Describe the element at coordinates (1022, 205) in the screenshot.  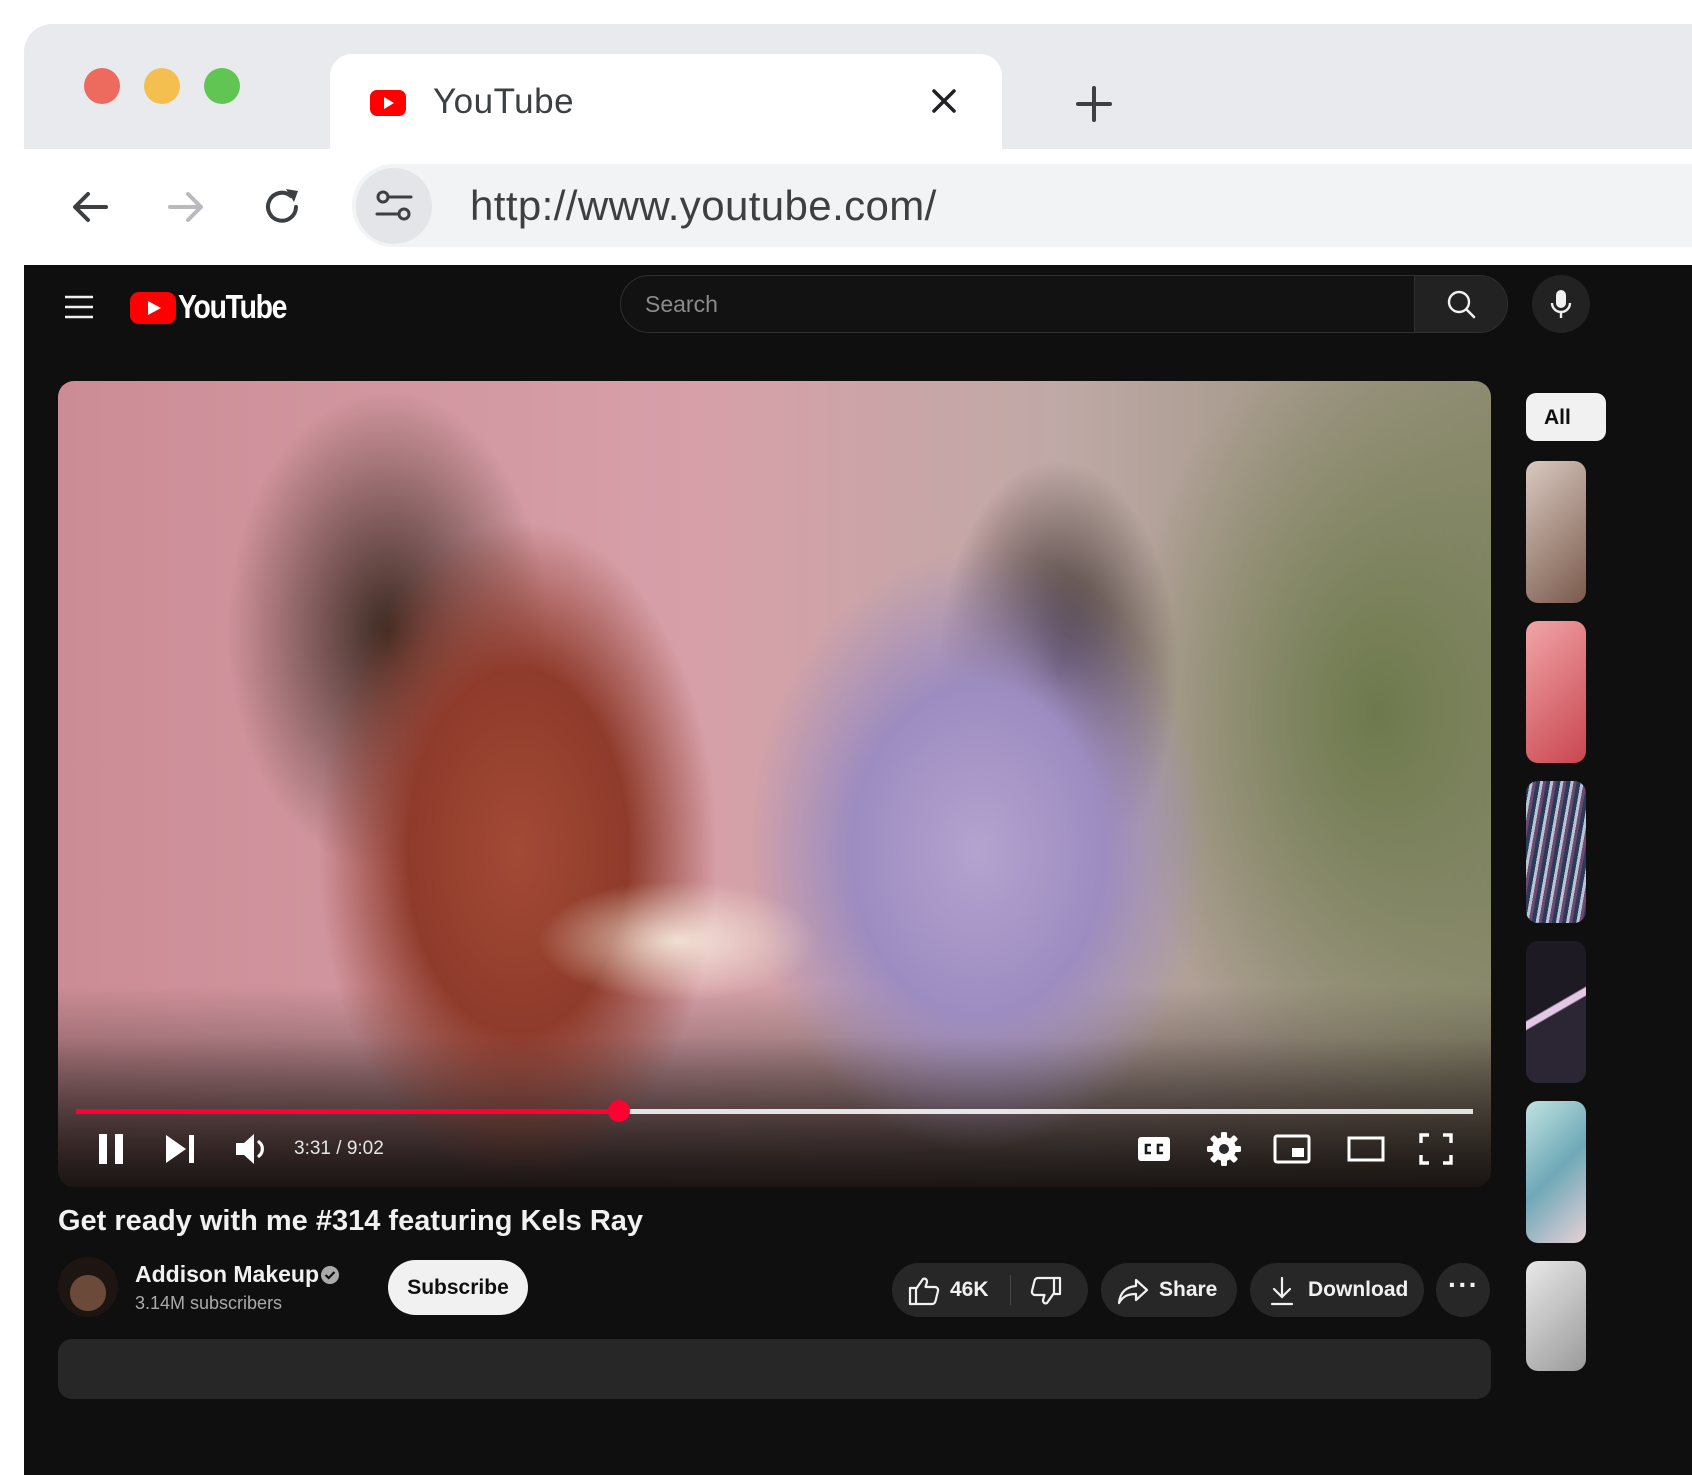
I see `address-bar: http://www.youtube.com/` at that location.